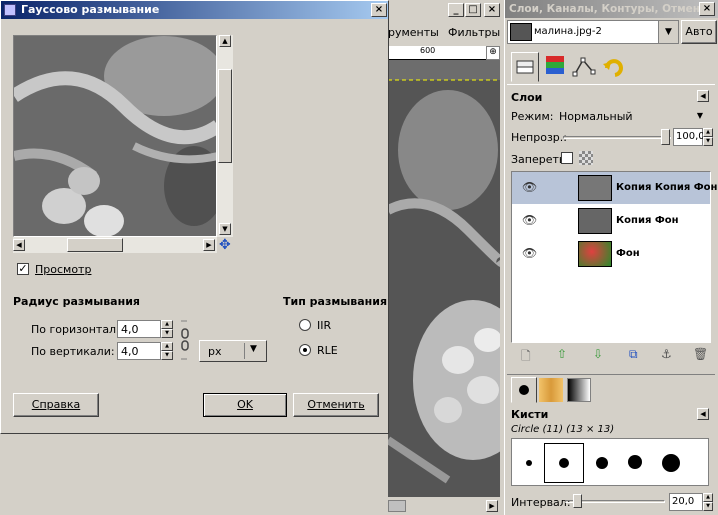 The height and width of the screenshot is (515, 718). What do you see at coordinates (225, 245) in the screenshot?
I see `navigate-icon: ✥` at bounding box center [225, 245].